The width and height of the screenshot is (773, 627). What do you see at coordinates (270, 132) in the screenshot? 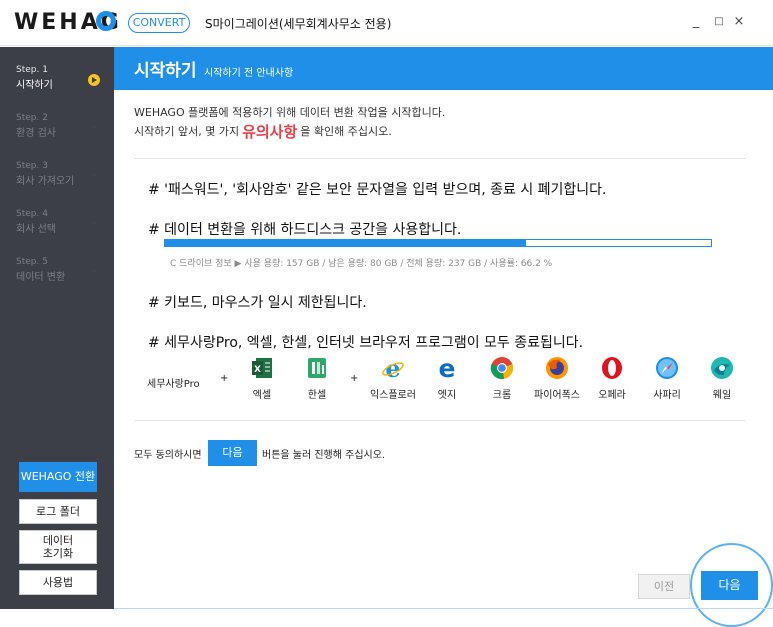
I see `caution-emphasis: 유의사항` at bounding box center [270, 132].